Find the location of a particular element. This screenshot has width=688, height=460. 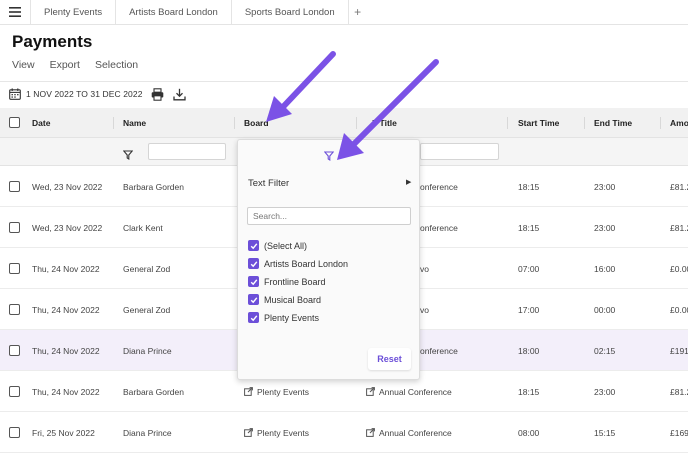

reset-label: Reset is located at coordinates (389, 359).